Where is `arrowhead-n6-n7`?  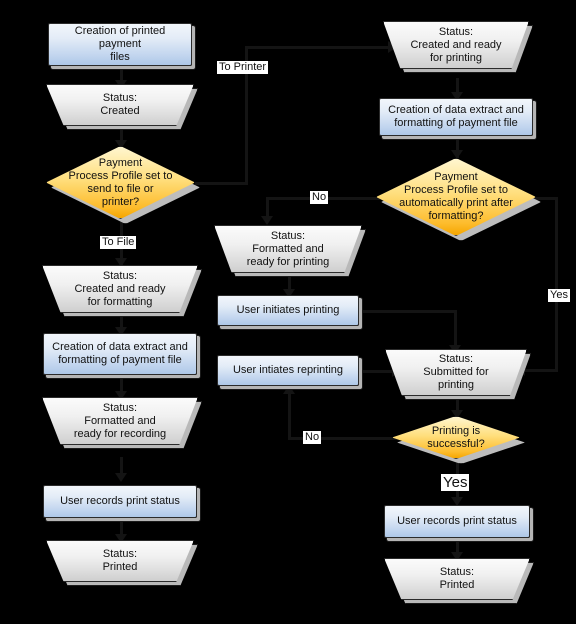 arrowhead-n6-n7 is located at coordinates (121, 477).